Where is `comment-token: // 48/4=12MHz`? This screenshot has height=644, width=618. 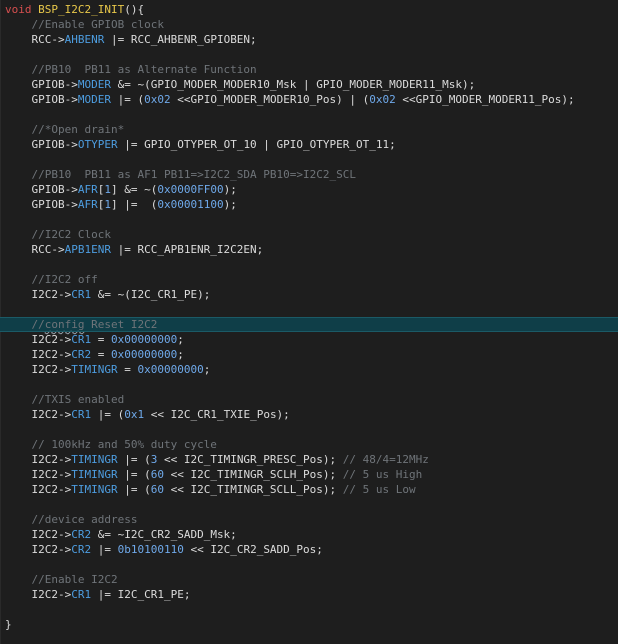
comment-token: // 48/4=12MHz is located at coordinates (385, 459).